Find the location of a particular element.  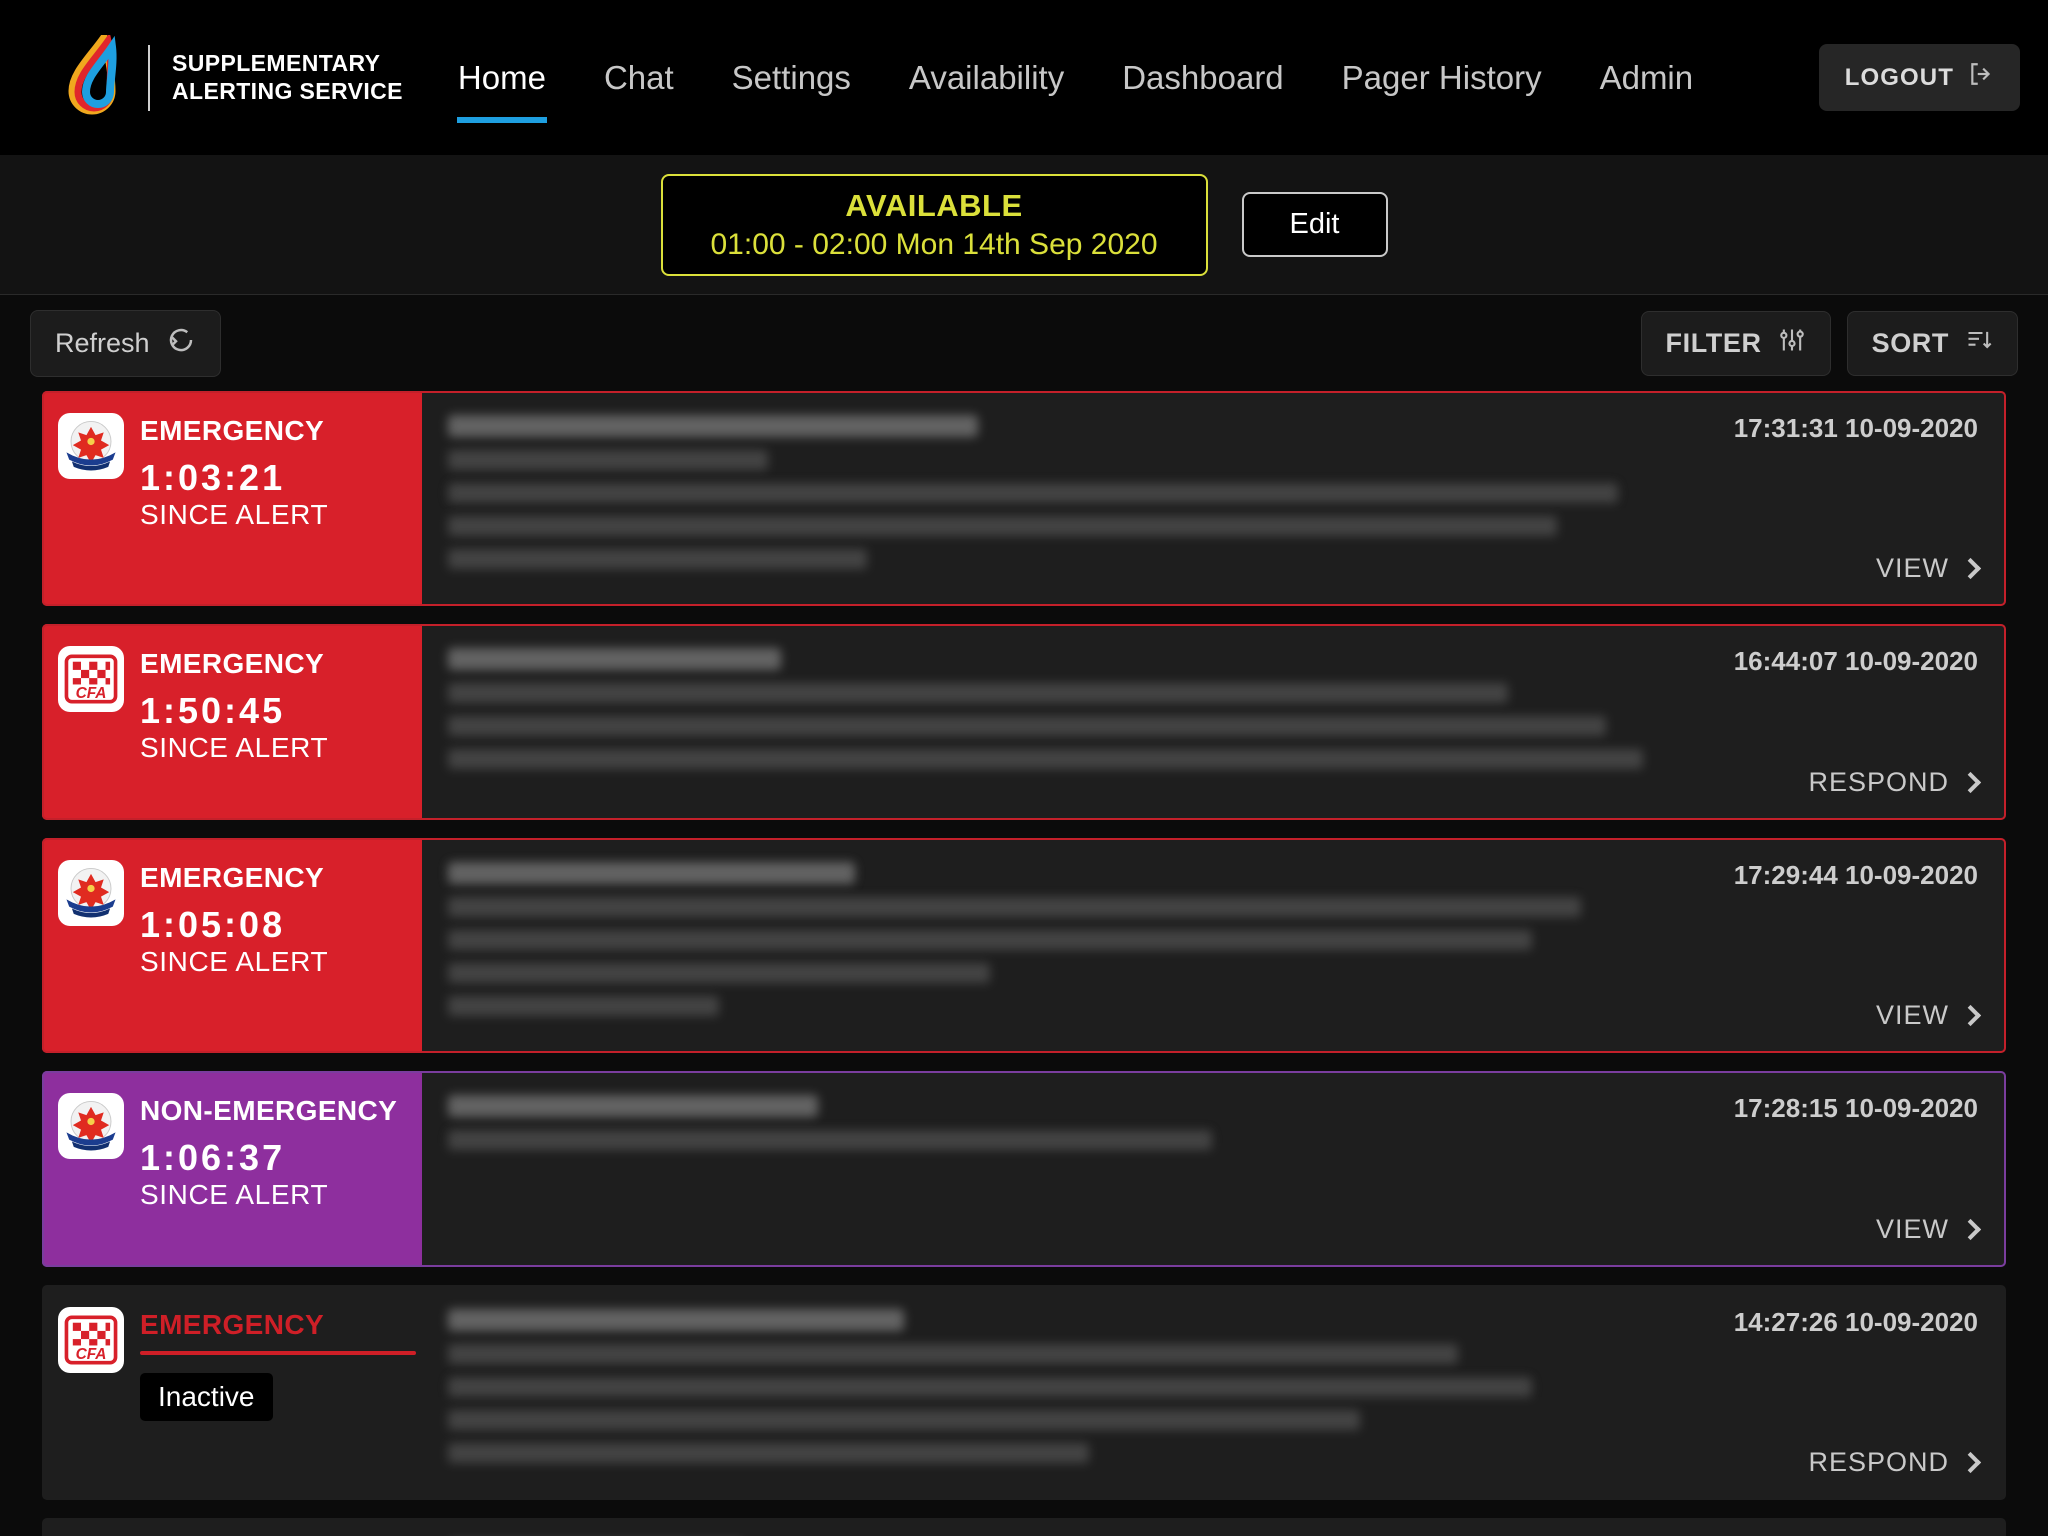

alert-card-meta: EMERGENCY 1:03:21 SINCE ALERT is located at coordinates (234, 472).